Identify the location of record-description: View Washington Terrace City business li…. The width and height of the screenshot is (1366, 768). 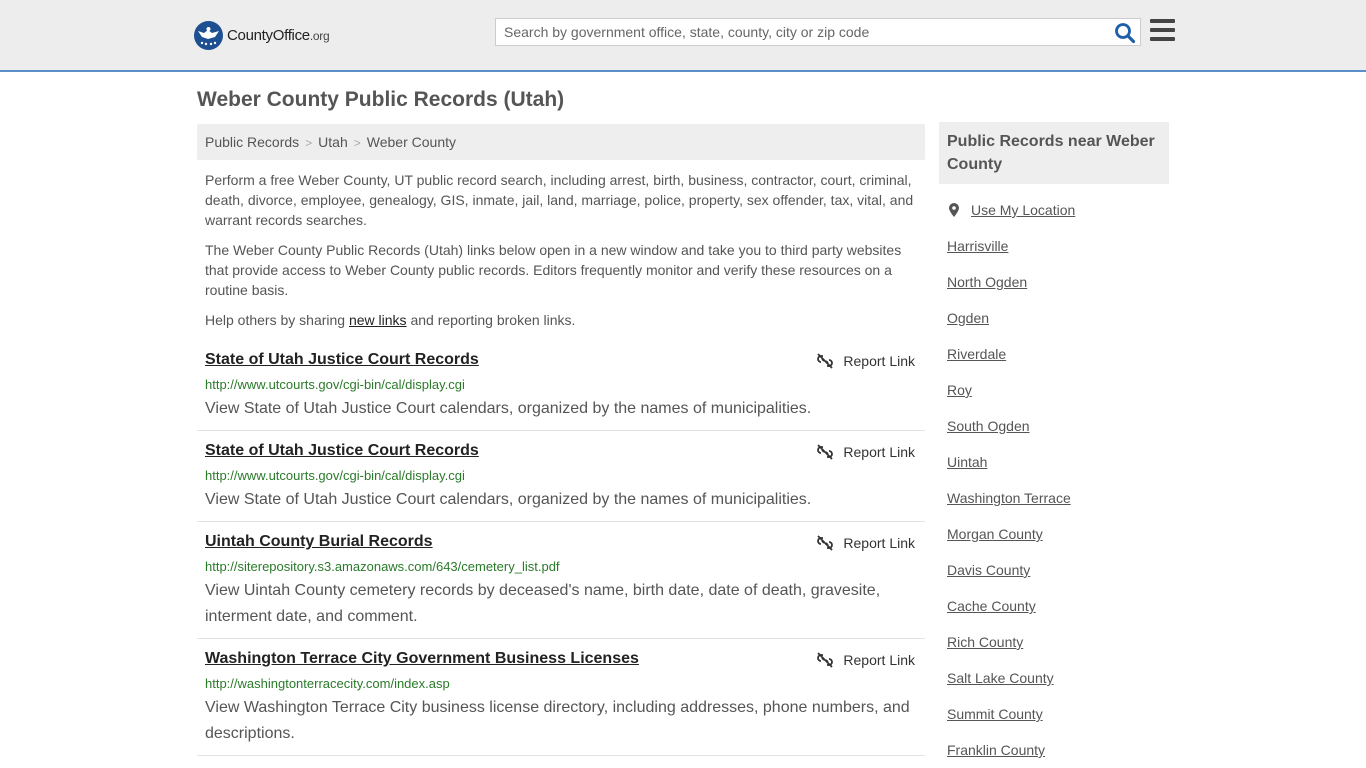
(557, 720).